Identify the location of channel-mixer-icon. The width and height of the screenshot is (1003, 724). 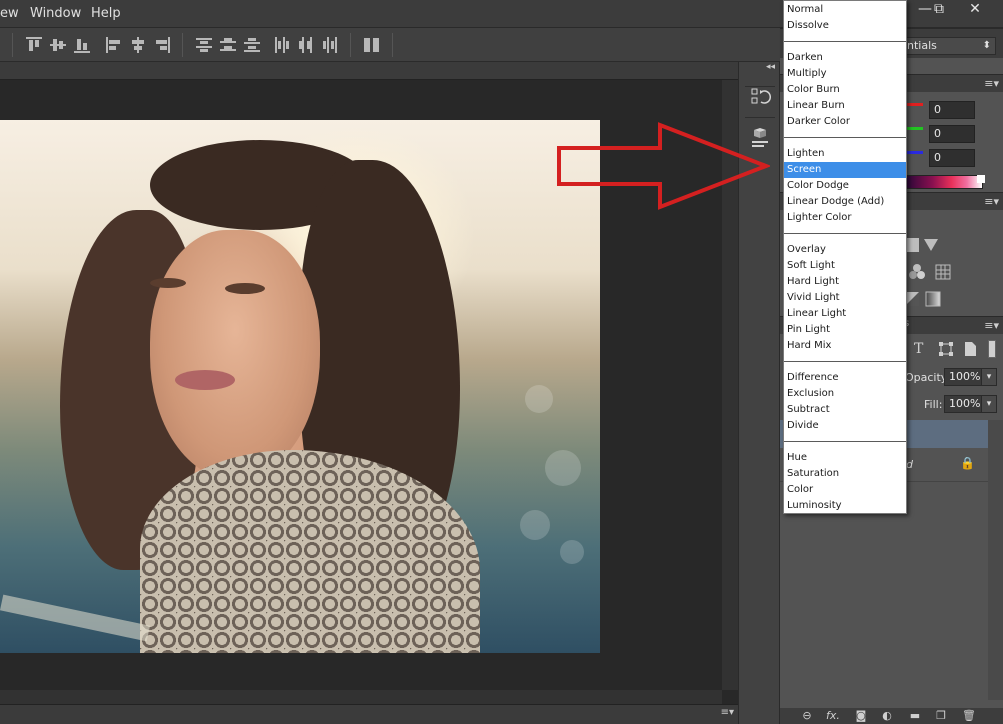
(917, 272).